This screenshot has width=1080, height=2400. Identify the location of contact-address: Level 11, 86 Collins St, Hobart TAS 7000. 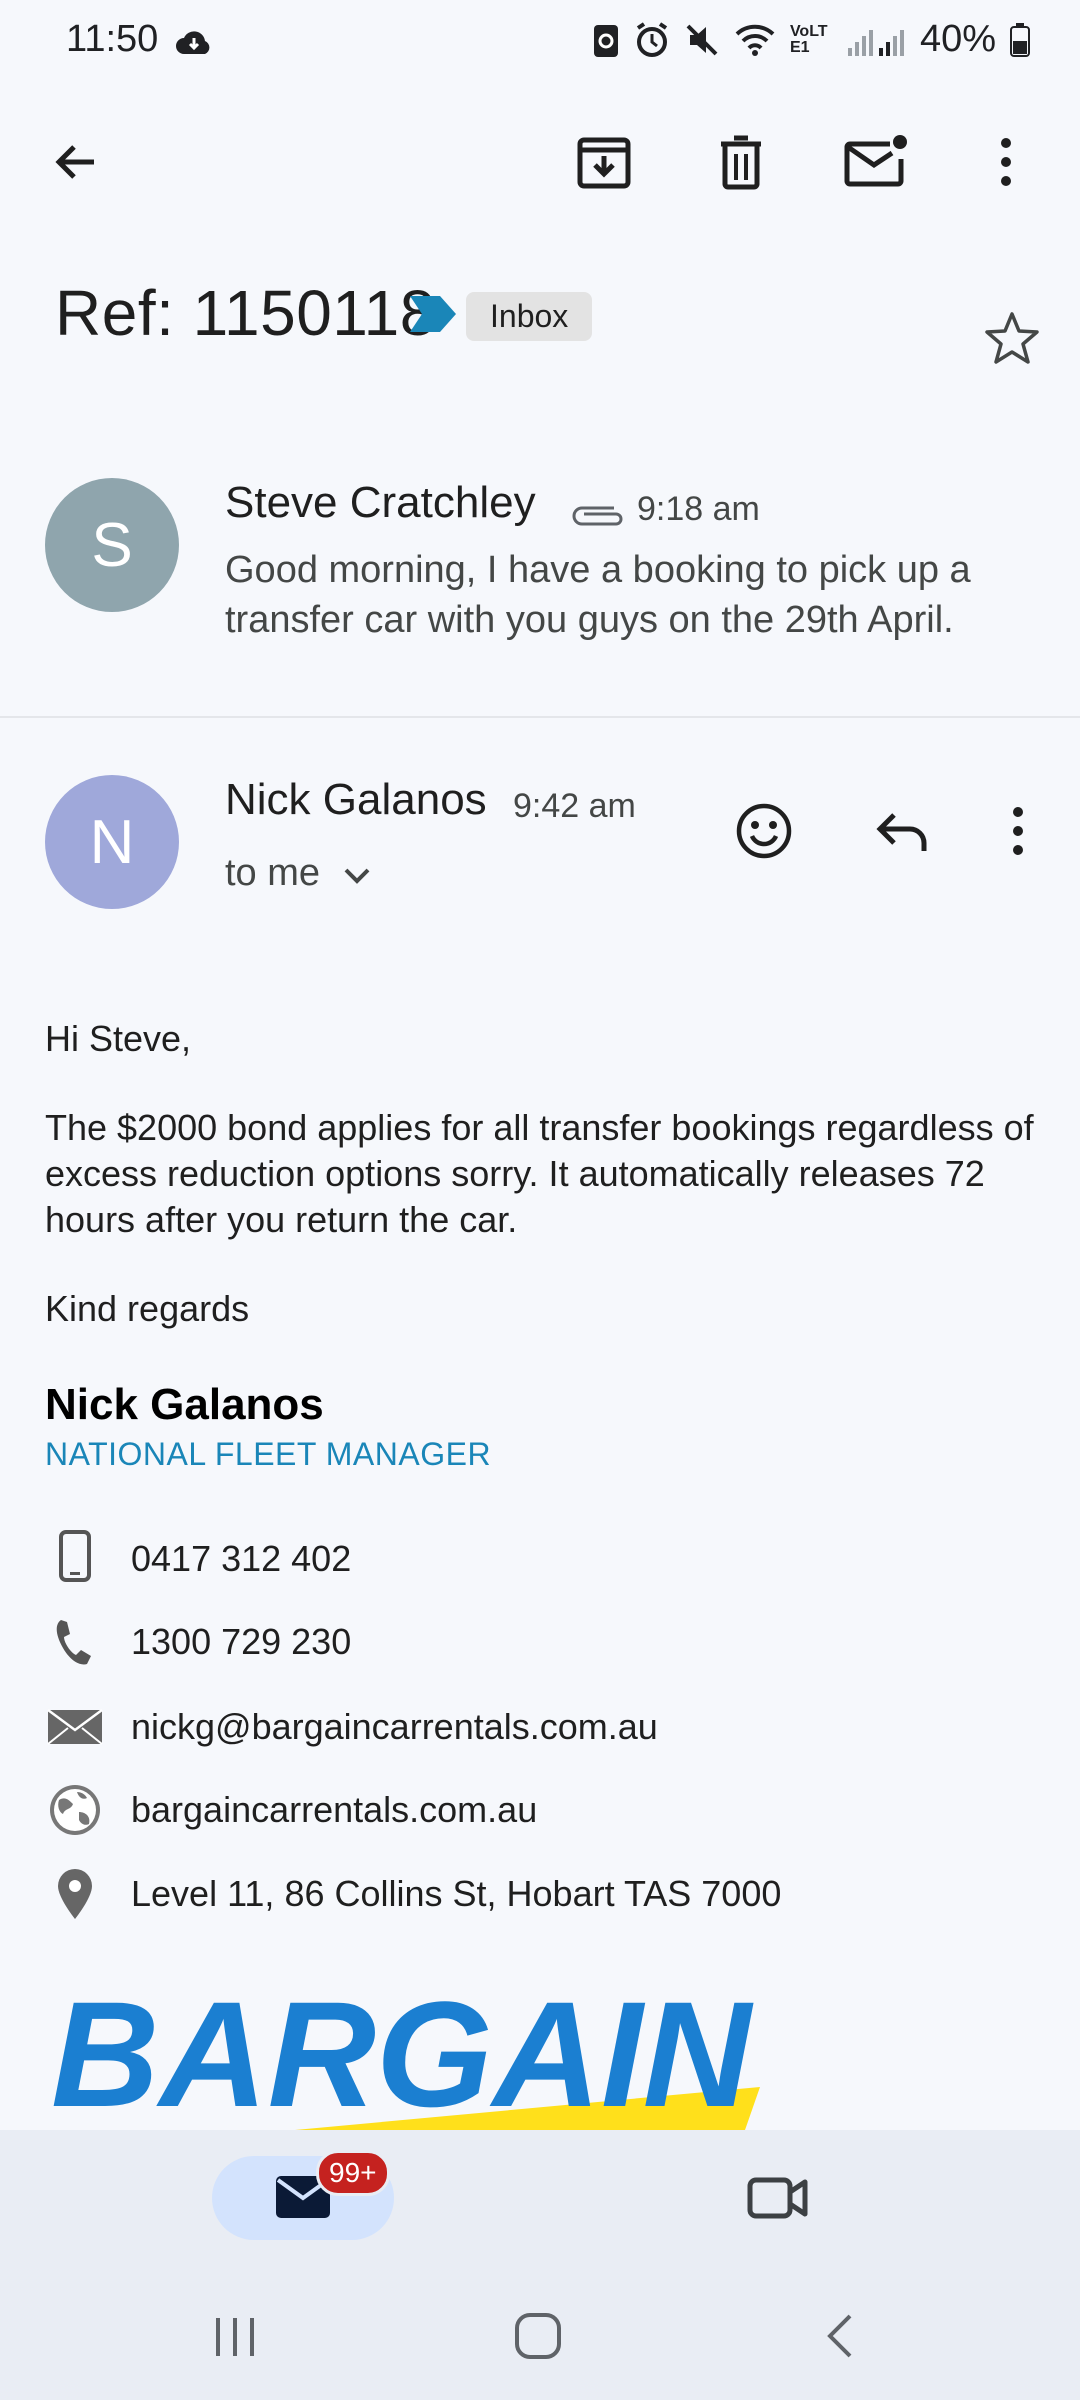
(413, 1894).